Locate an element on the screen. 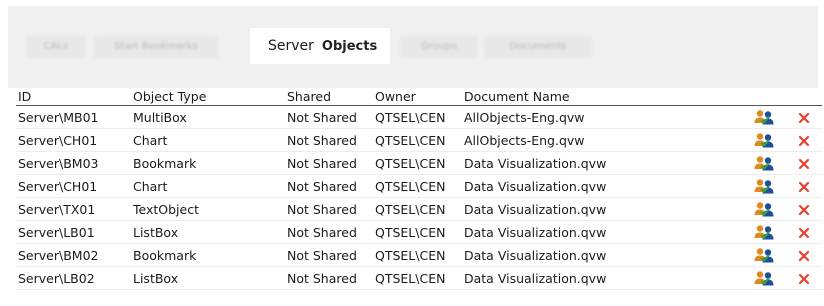 The height and width of the screenshot is (306, 824). col-header-document-name: Document Name is located at coordinates (602, 97).